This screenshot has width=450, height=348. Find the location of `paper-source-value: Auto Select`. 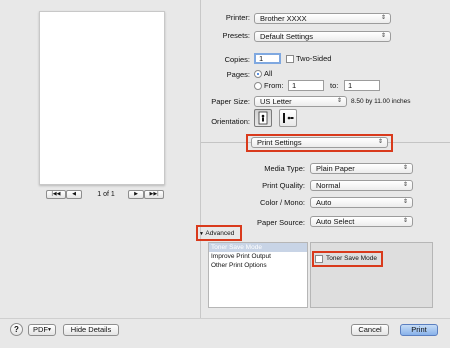

paper-source-value: Auto Select is located at coordinates (335, 221).